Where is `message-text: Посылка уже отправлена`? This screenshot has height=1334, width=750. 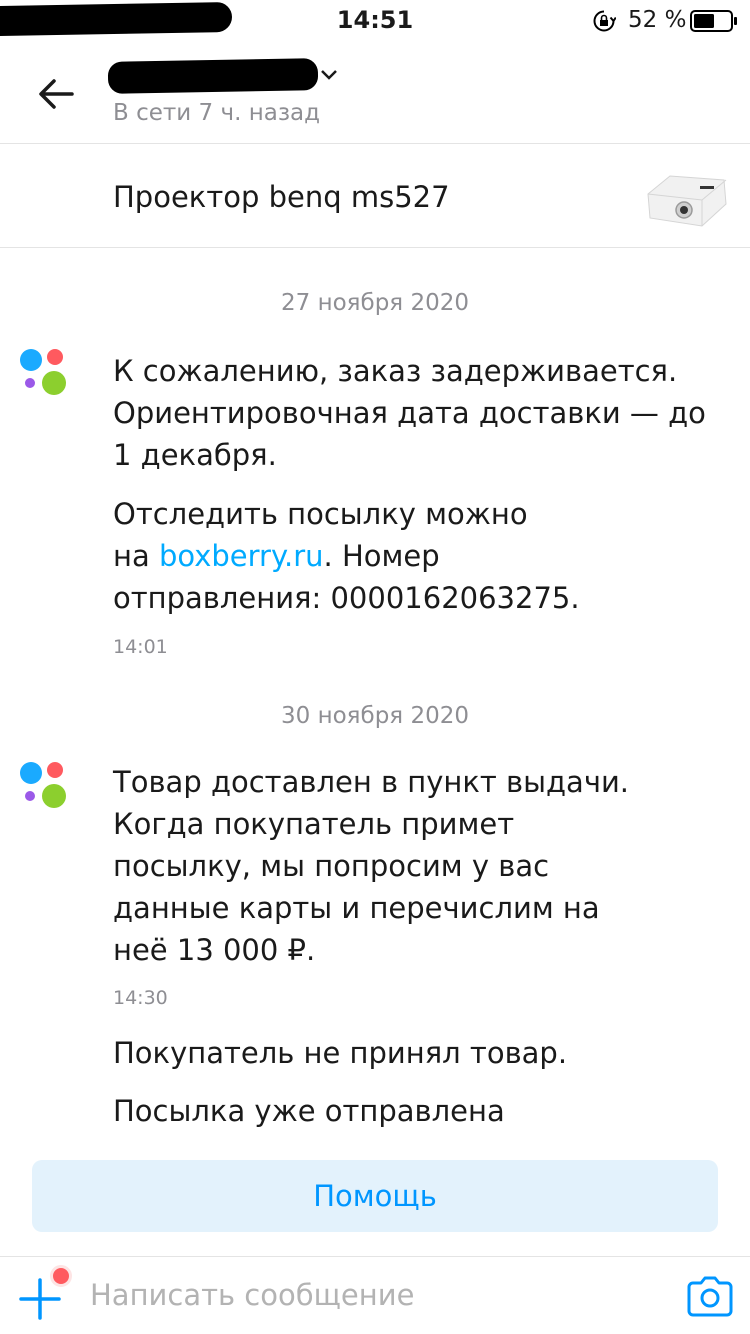
message-text: Посылка уже отправлена is located at coordinates (309, 1111).